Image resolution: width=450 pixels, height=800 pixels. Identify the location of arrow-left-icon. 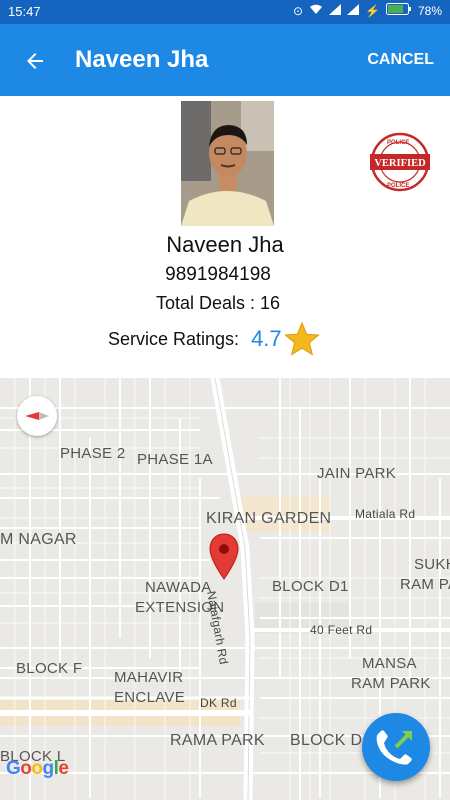
(35, 61).